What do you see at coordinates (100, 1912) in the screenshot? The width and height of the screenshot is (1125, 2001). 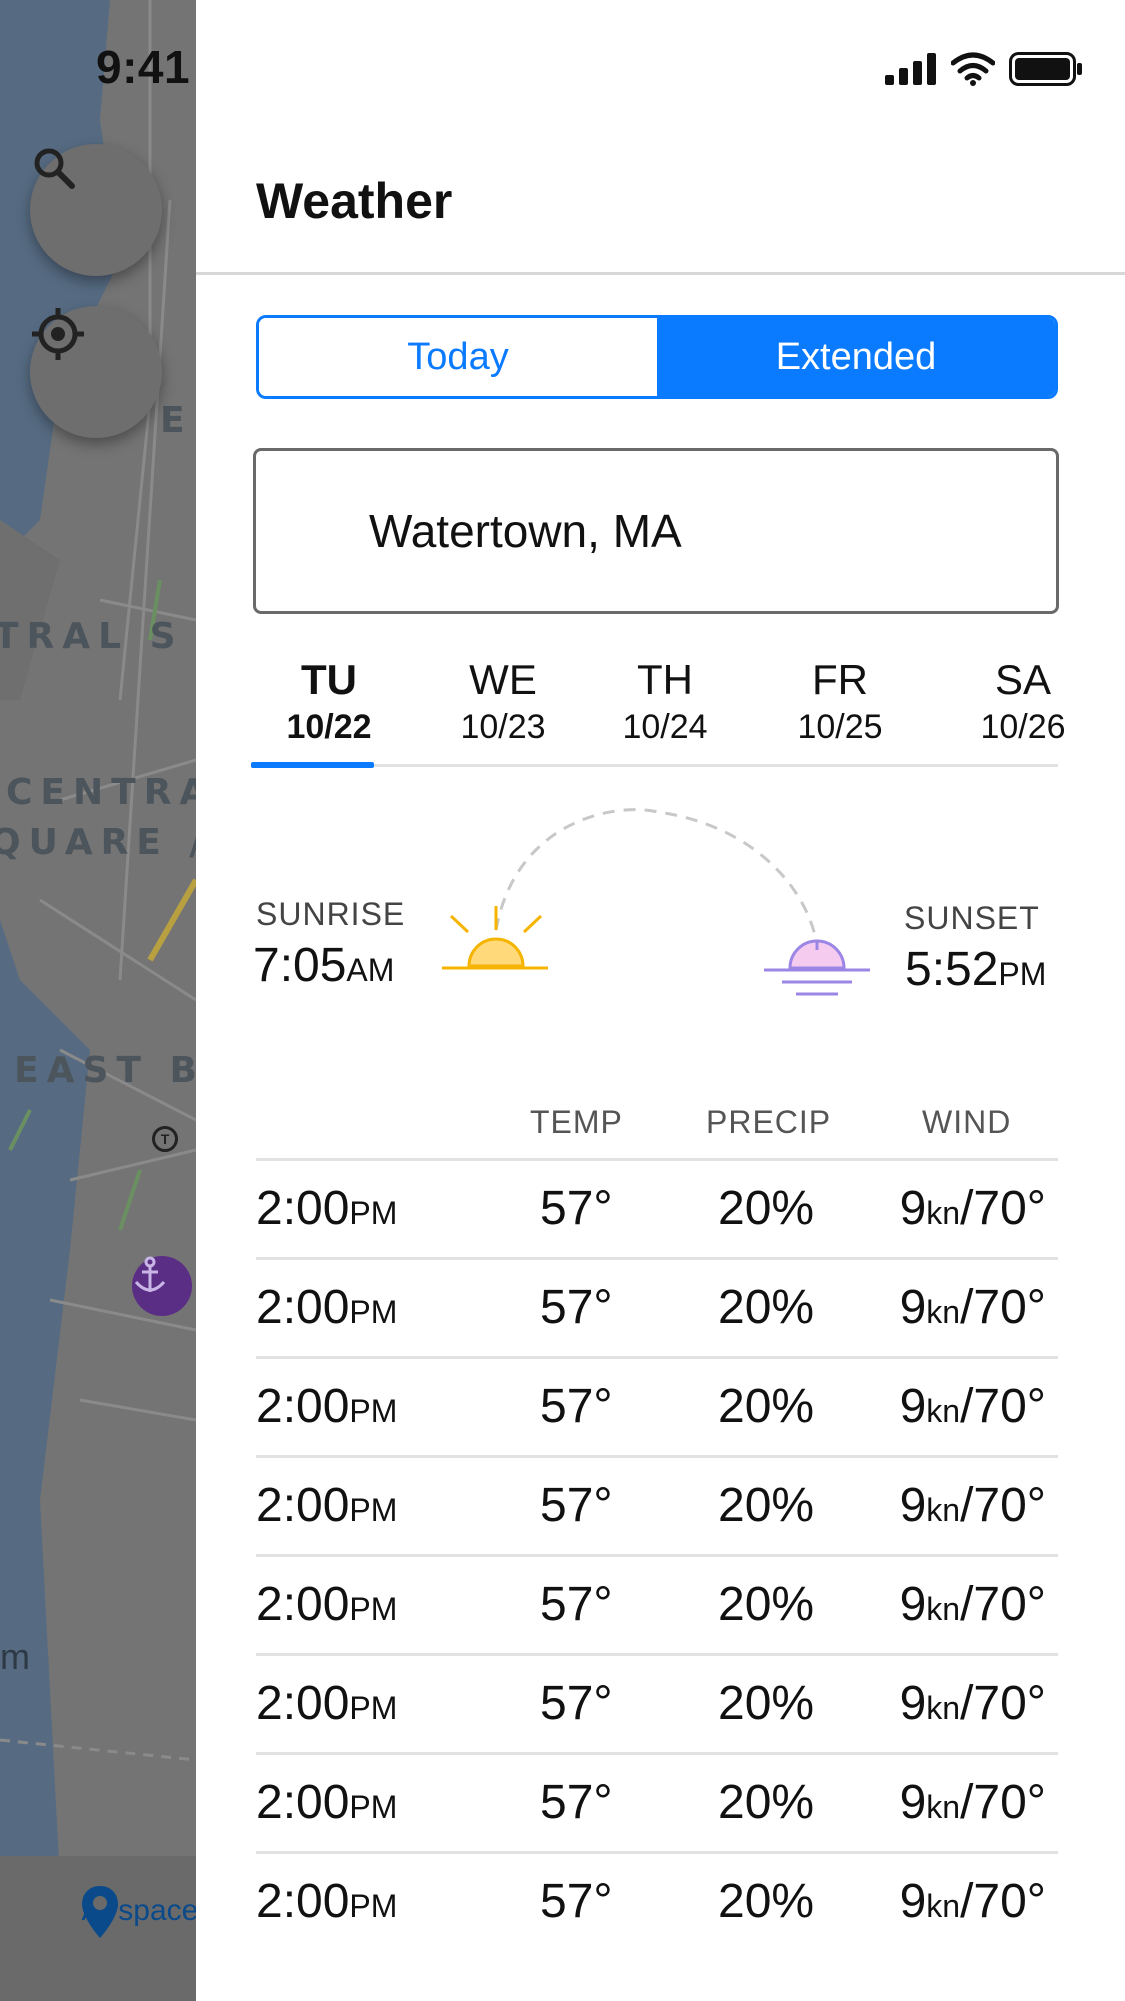 I see `map-pin-icon` at bounding box center [100, 1912].